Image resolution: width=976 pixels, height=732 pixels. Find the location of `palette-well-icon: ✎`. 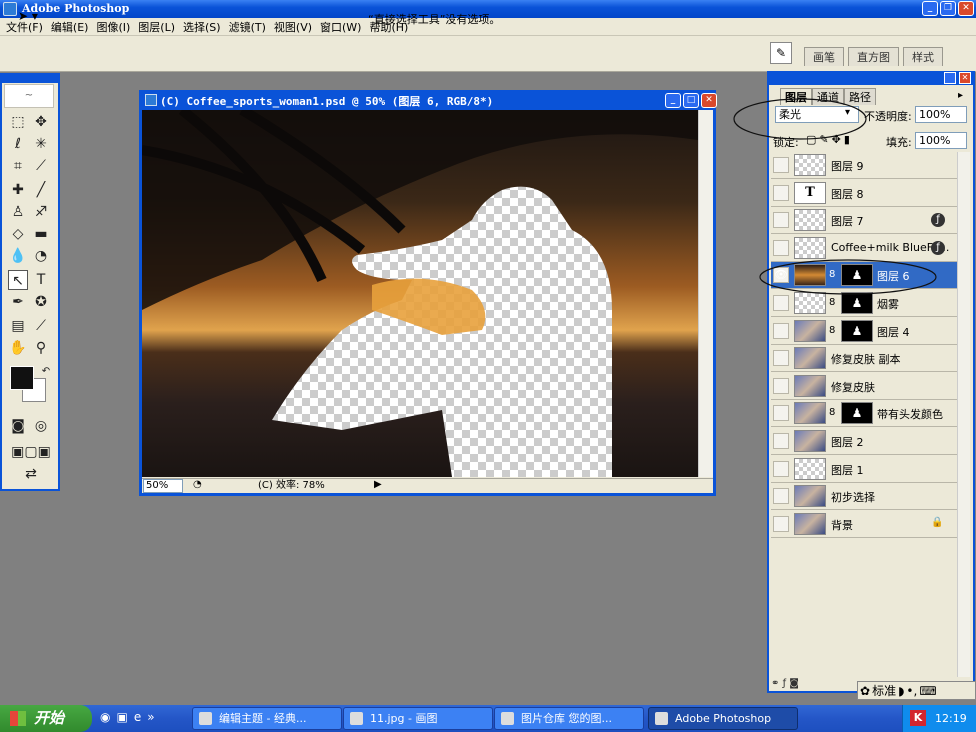

palette-well-icon: ✎ is located at coordinates (781, 53).